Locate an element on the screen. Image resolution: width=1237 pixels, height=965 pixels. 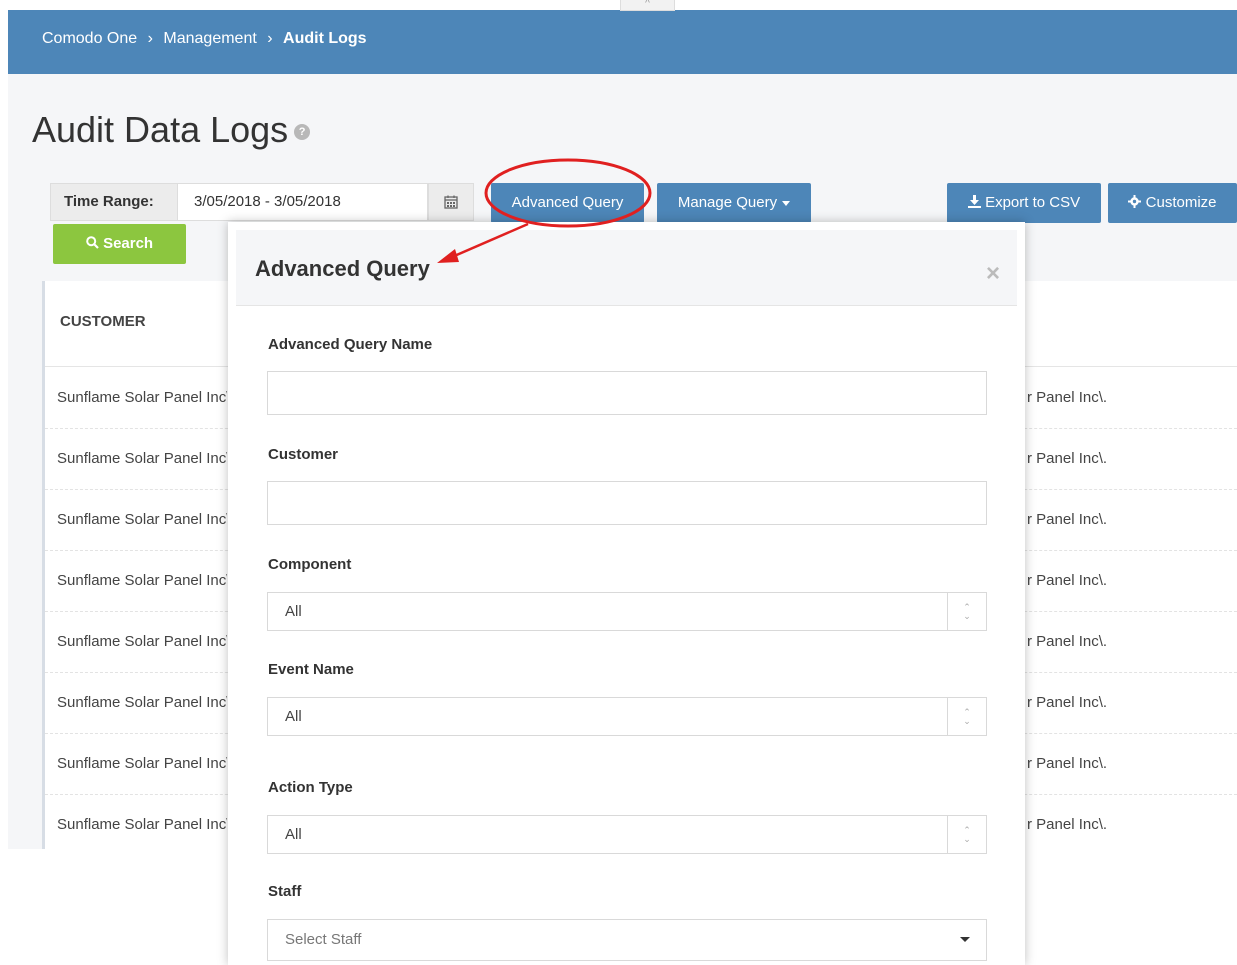
time-range-label: Time Range: is located at coordinates (114, 202).